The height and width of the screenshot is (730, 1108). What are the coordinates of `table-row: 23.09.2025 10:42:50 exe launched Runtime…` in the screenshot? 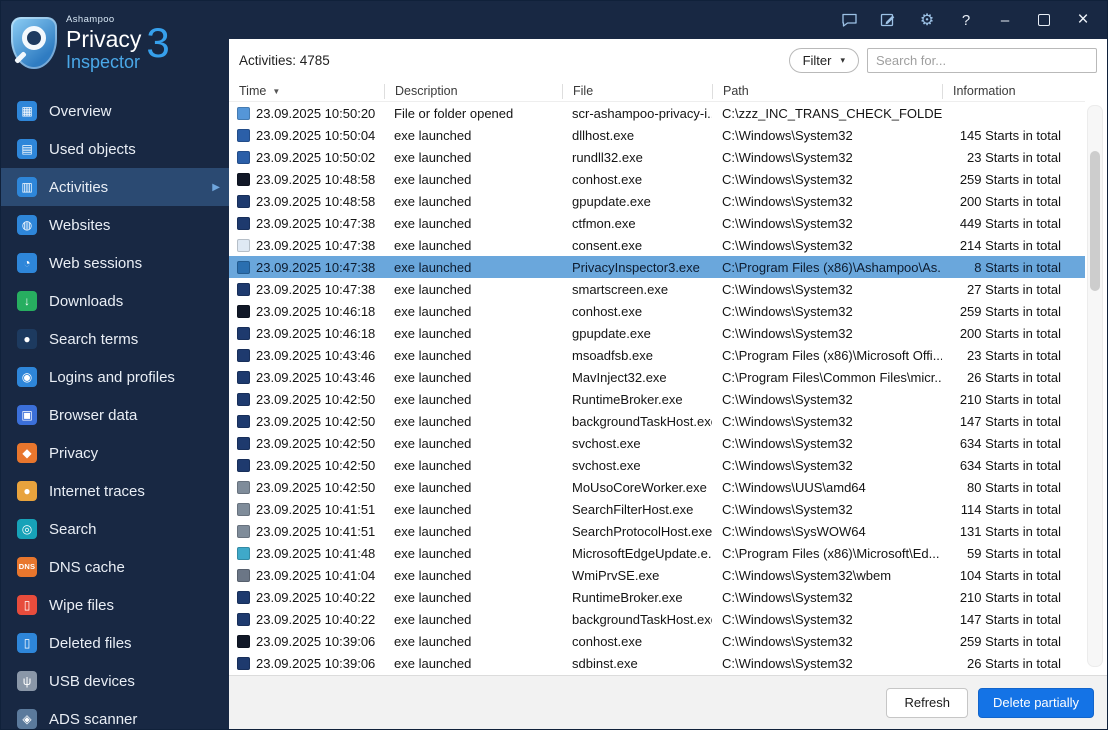 It's located at (657, 399).